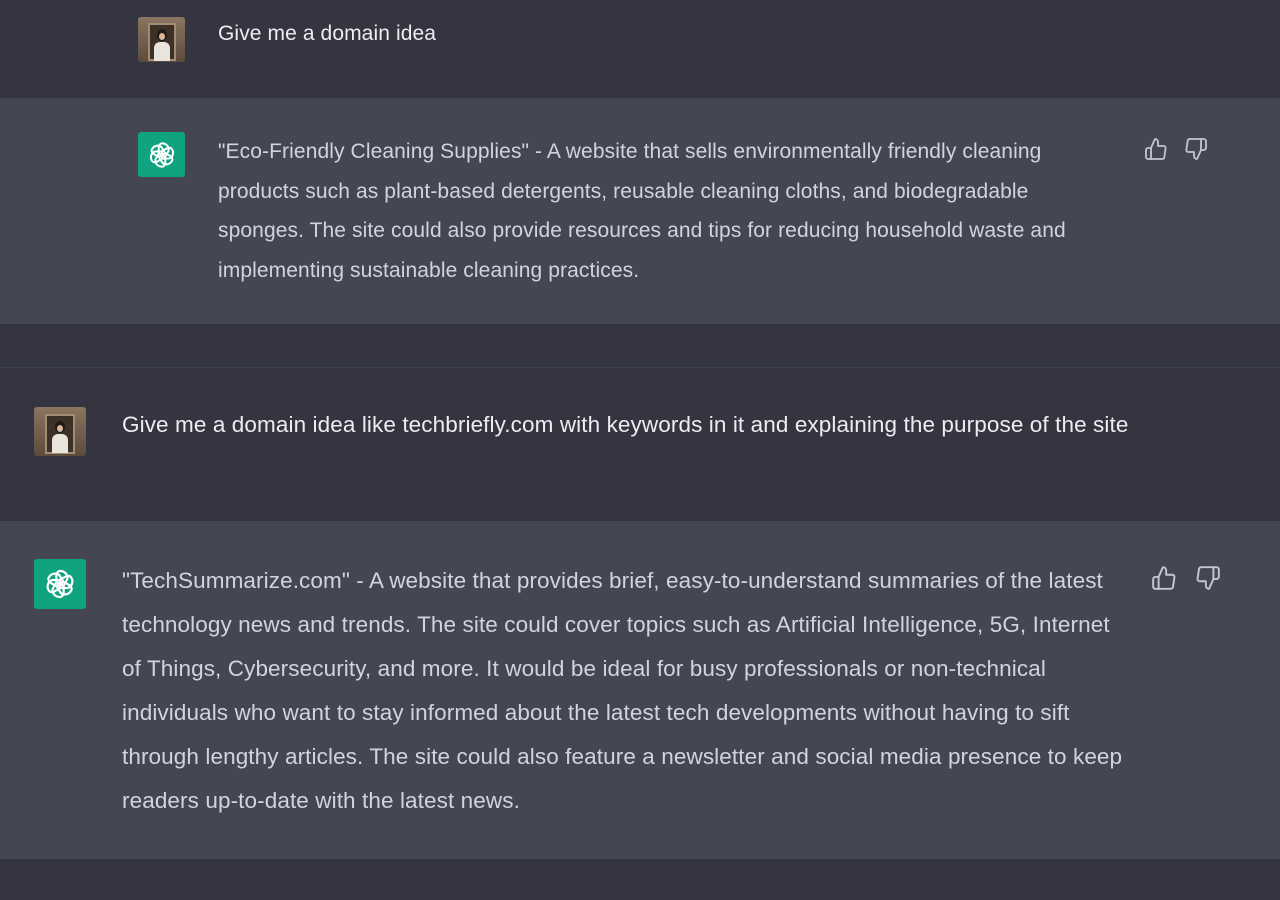 This screenshot has height=900, width=1280. What do you see at coordinates (640, 49) in the screenshot?
I see `user-message-row: Give me a domain idea` at bounding box center [640, 49].